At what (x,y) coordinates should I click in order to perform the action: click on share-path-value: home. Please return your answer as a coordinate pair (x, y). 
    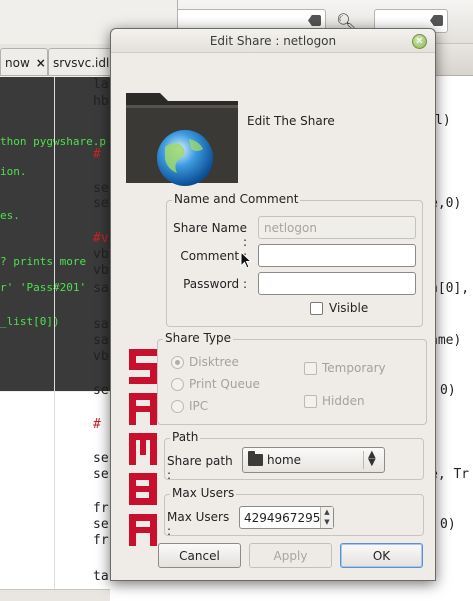
    Looking at the image, I should click on (284, 460).